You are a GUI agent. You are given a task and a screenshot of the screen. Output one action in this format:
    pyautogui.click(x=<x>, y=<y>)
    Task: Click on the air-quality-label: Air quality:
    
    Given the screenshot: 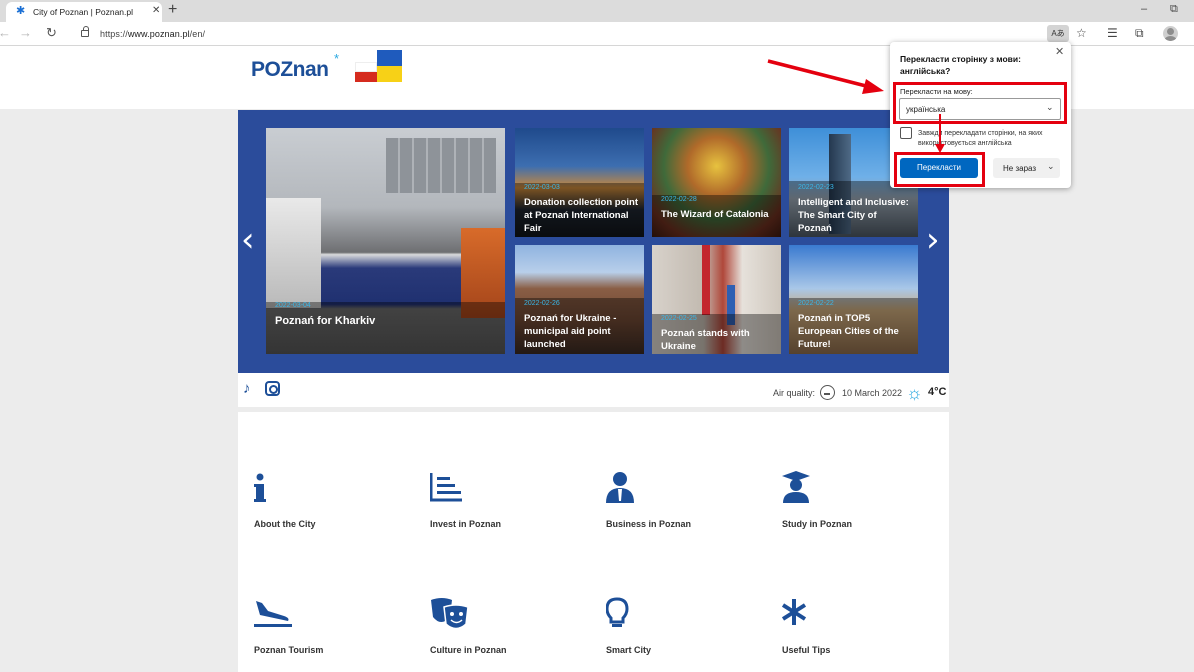 What is the action you would take?
    pyautogui.click(x=794, y=393)
    